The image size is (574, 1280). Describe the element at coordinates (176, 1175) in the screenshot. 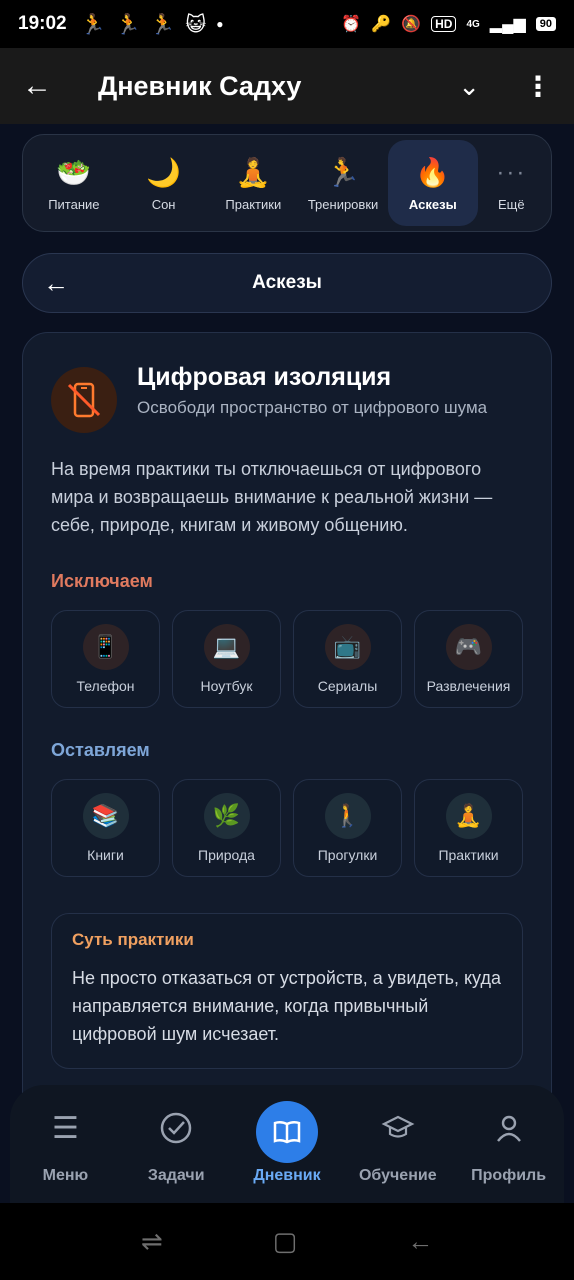

I see `nav-label: Задачи` at that location.